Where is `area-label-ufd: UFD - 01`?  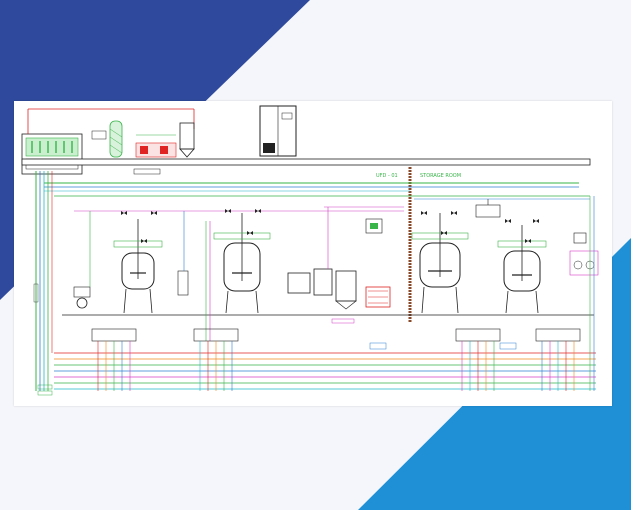 area-label-ufd: UFD - 01 is located at coordinates (387, 176).